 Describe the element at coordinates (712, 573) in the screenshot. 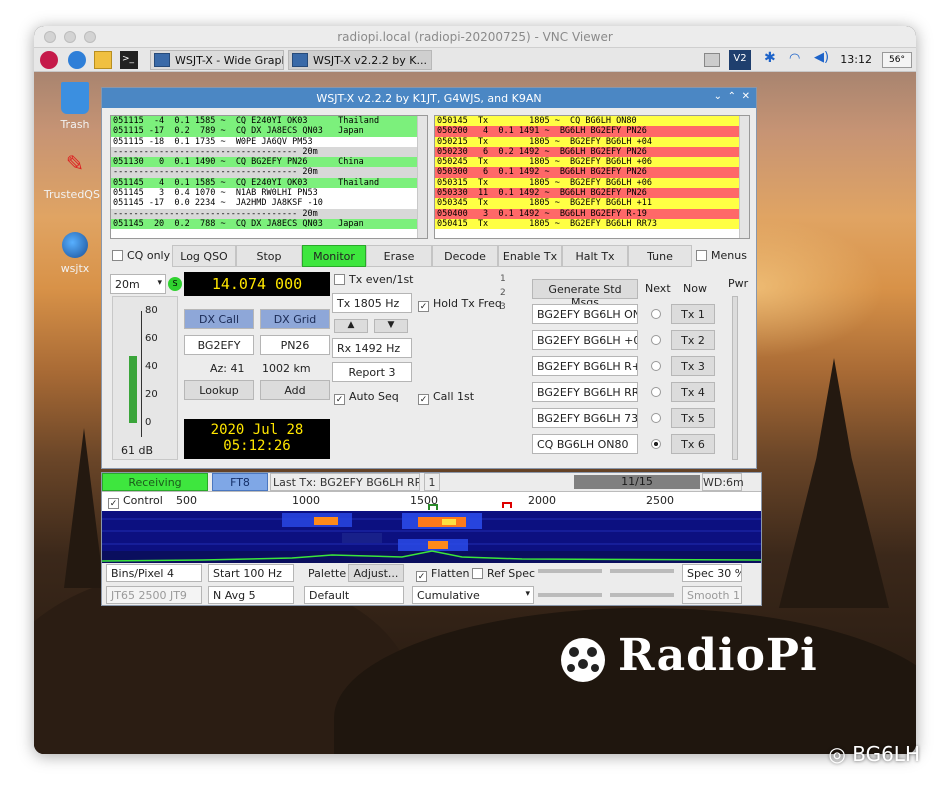

I see `spec-spinner: Spec 30 %` at that location.